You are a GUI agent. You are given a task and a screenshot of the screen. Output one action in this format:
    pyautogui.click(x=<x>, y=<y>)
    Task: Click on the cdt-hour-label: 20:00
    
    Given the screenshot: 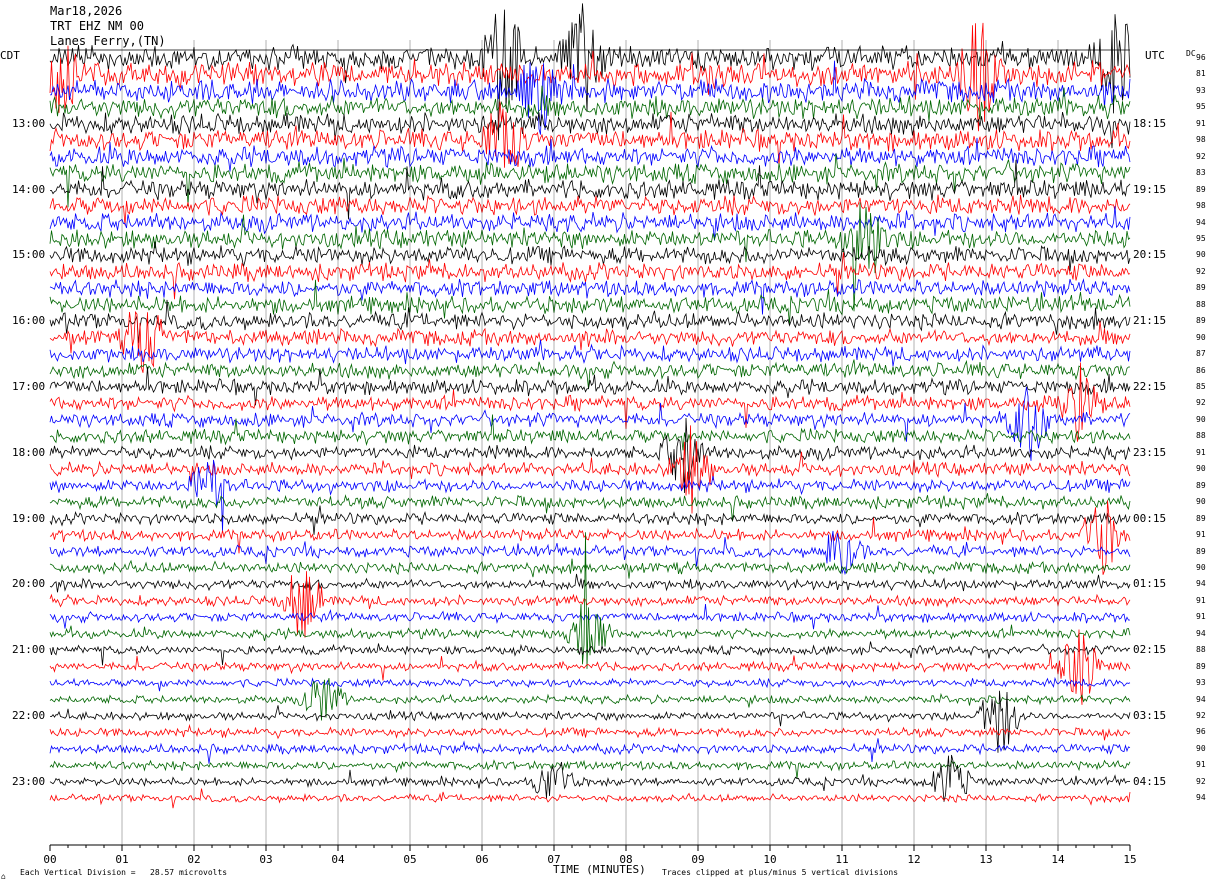 What is the action you would take?
    pyautogui.click(x=29, y=584)
    